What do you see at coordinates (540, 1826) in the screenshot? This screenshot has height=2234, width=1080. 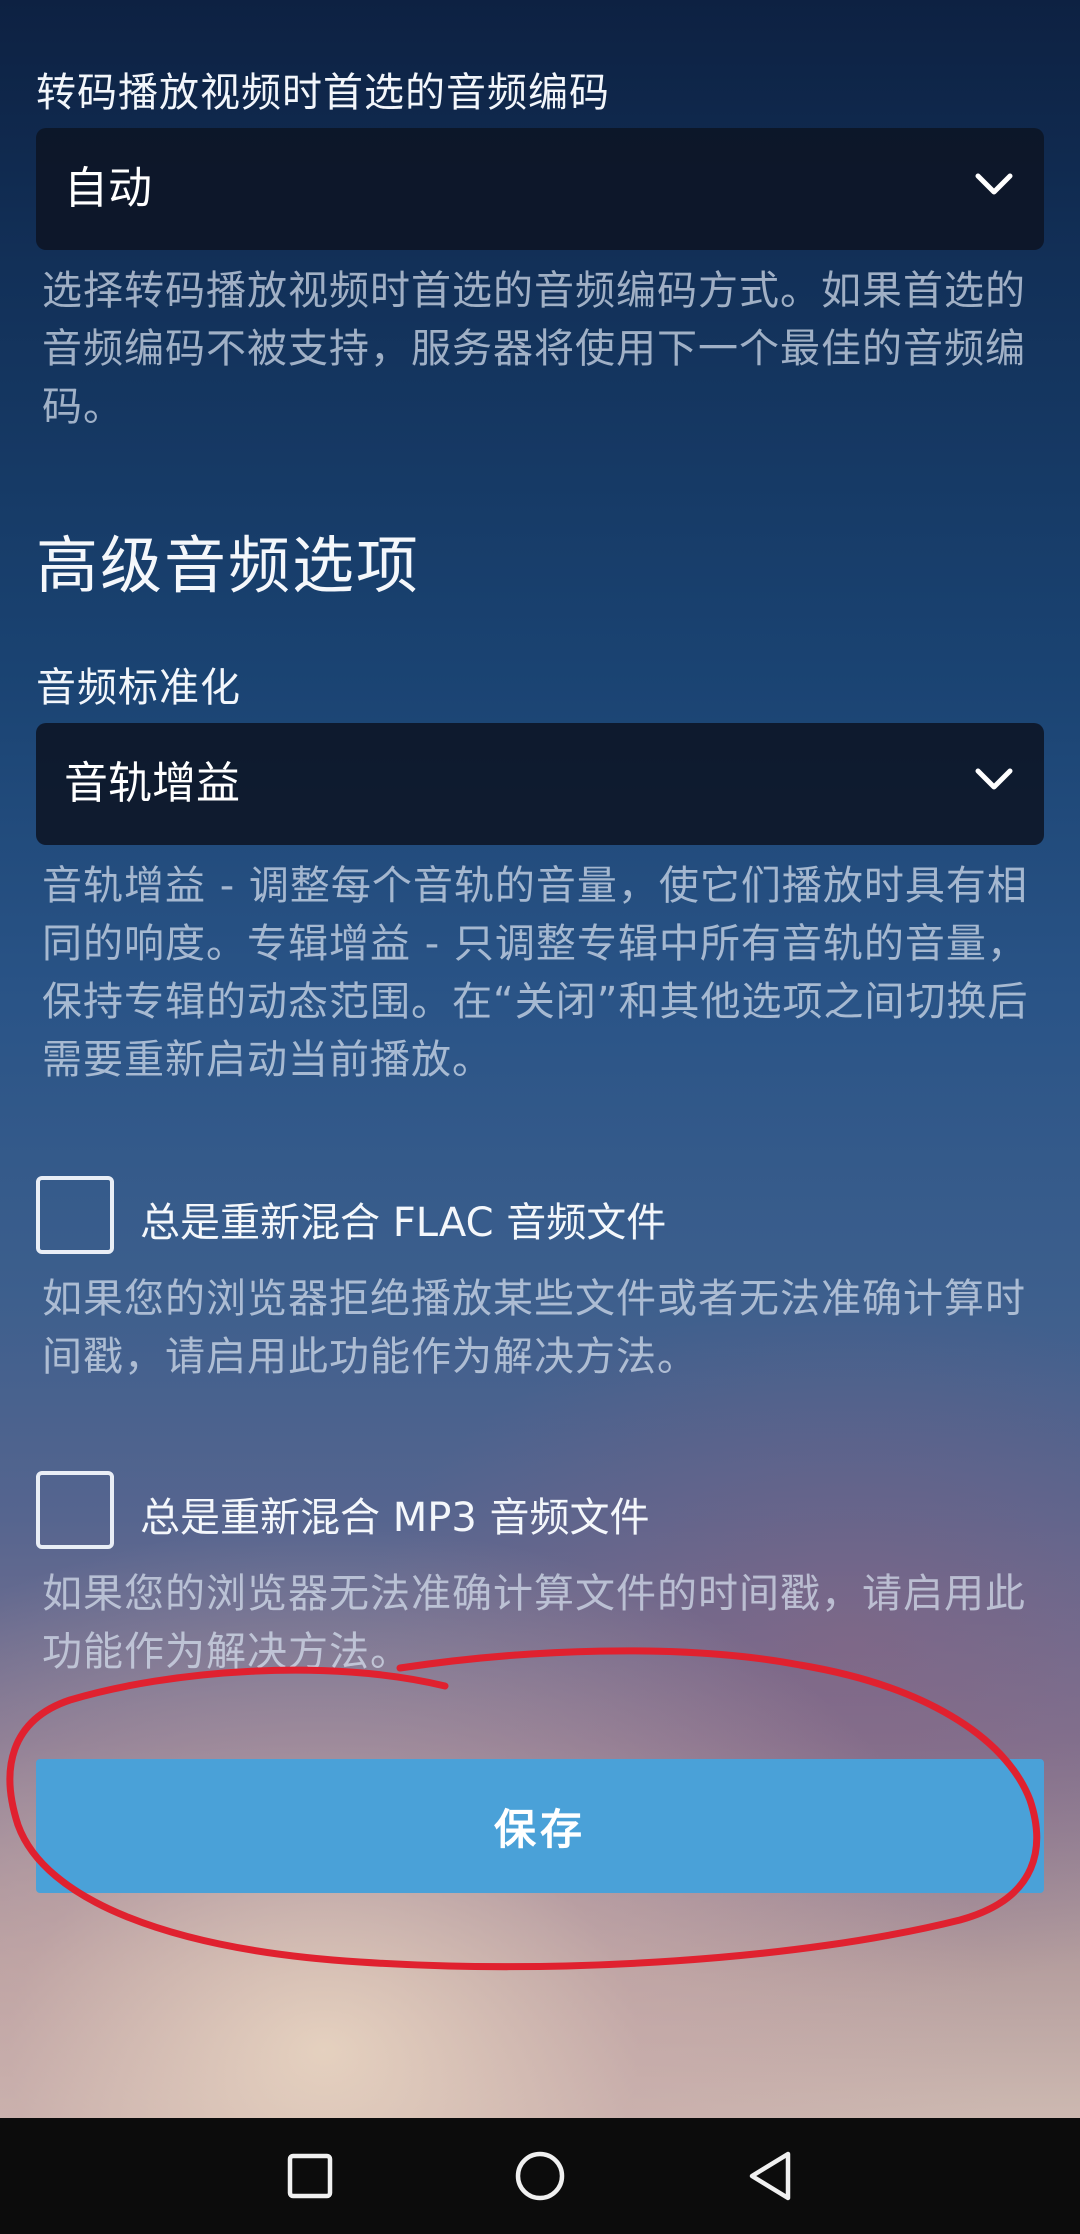 I see `save-button: 保存` at bounding box center [540, 1826].